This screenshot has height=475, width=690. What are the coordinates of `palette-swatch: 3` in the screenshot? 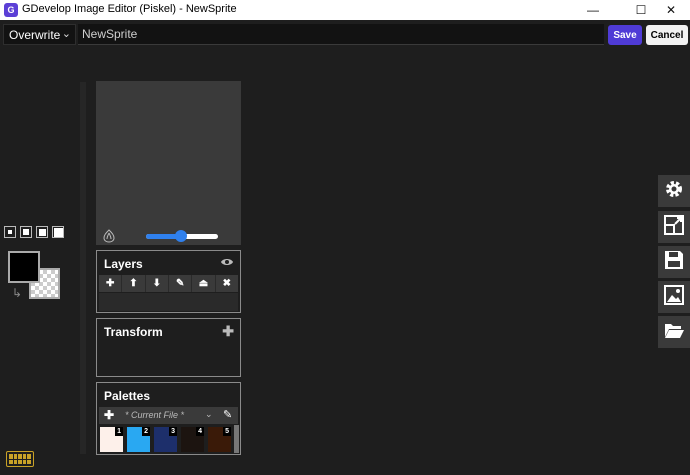 It's located at (165, 439).